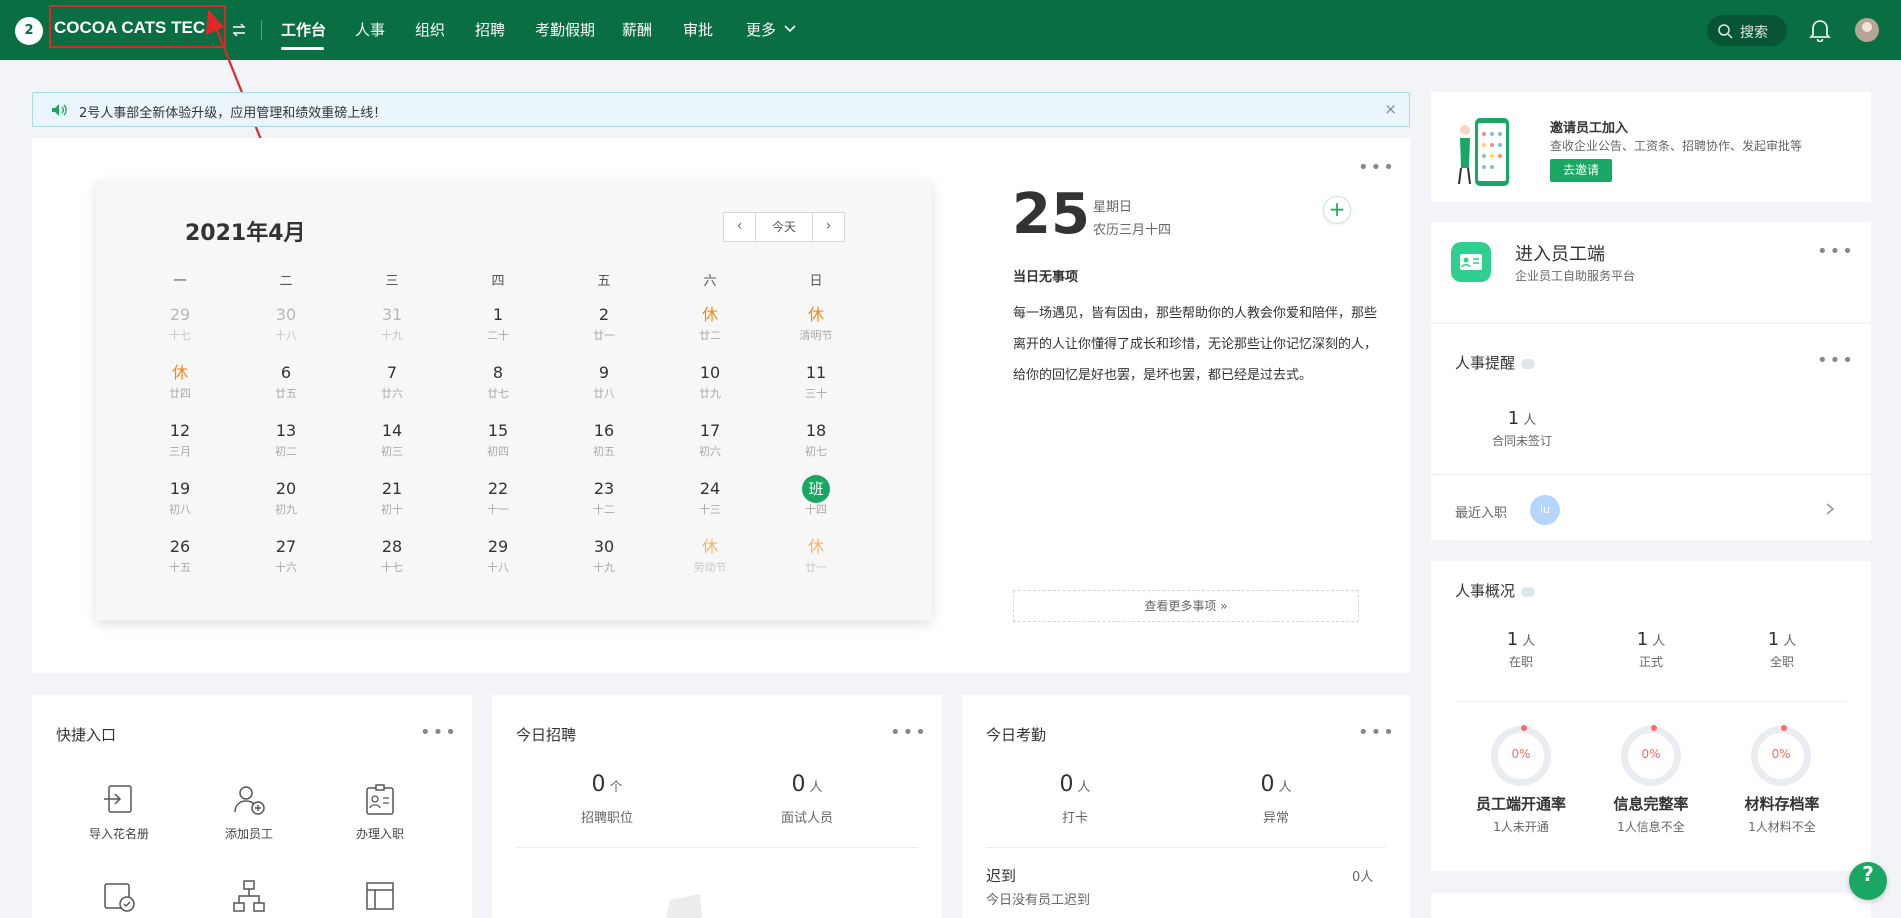 The height and width of the screenshot is (918, 1901). Describe the element at coordinates (1781, 755) in the screenshot. I see `progress-ring: 0%` at that location.